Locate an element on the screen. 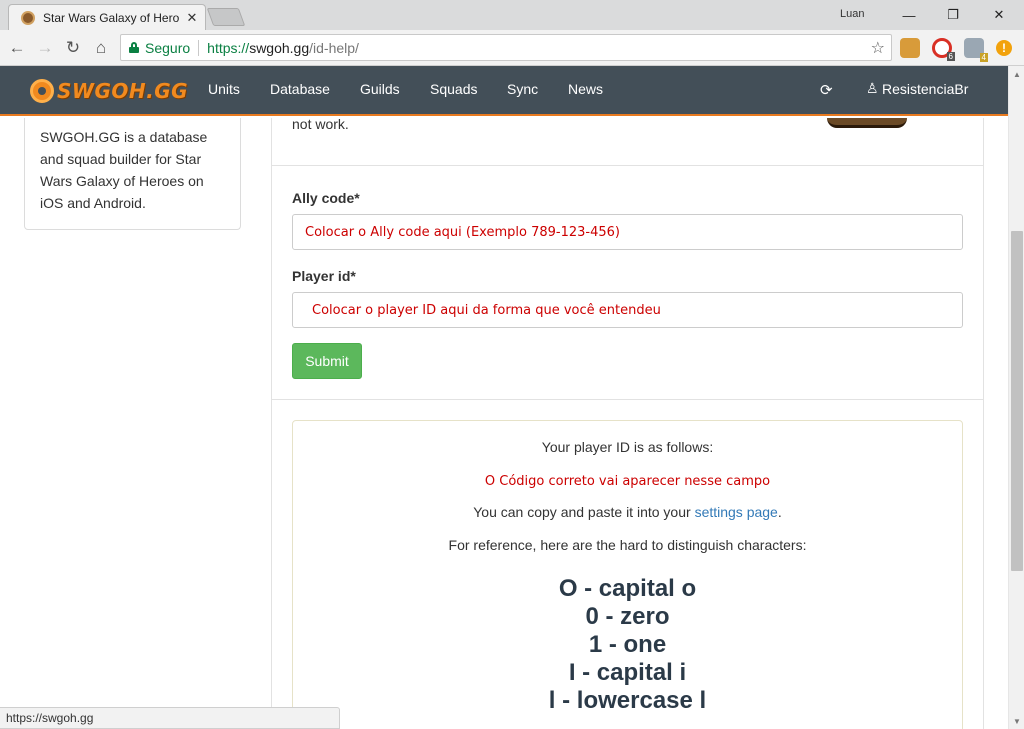 The image size is (1024, 729). copy-suffix: . is located at coordinates (779, 512).